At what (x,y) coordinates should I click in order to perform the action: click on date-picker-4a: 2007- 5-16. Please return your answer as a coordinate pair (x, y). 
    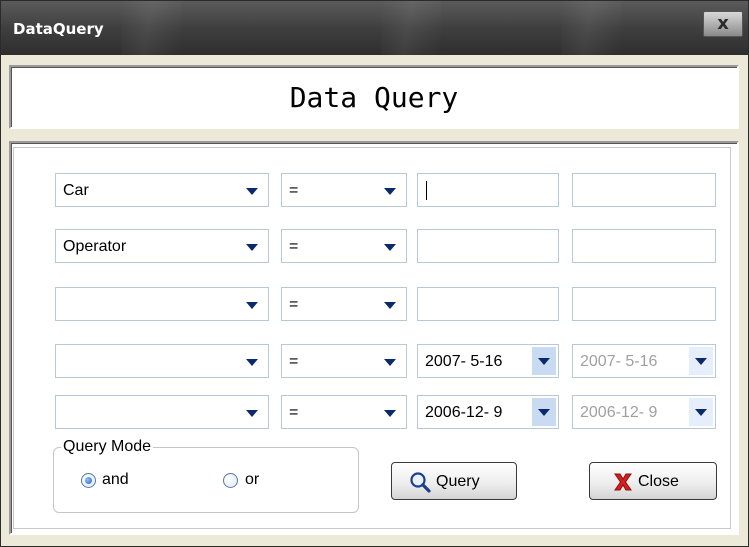
    Looking at the image, I should click on (488, 361).